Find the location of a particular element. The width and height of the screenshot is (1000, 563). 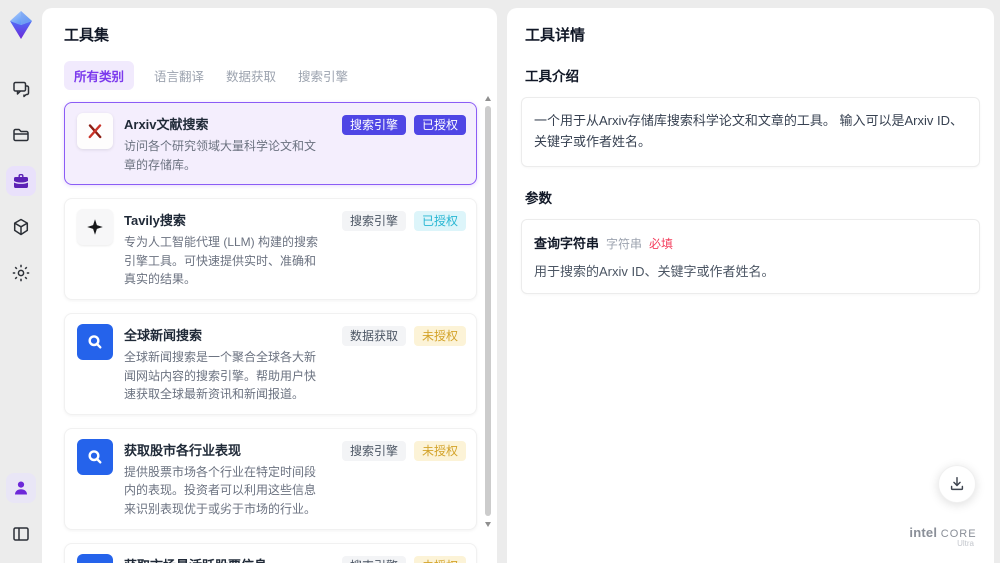

settings-gear-icon is located at coordinates (21, 273).